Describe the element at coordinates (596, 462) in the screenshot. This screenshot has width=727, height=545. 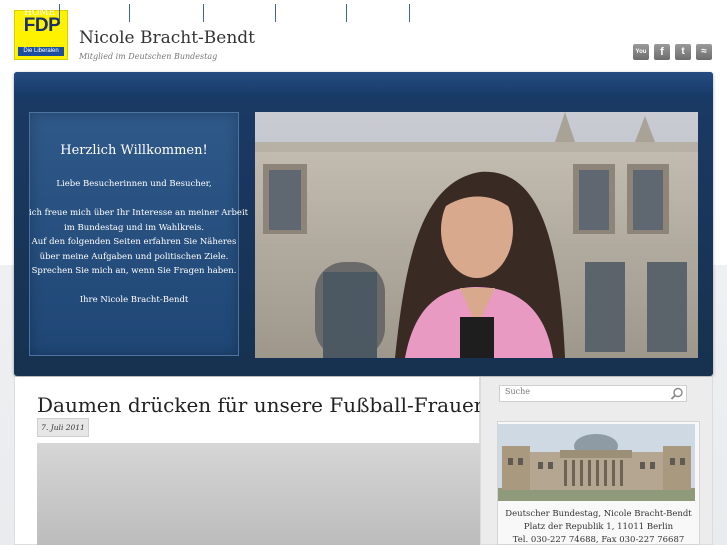
I see `reichstag-image` at that location.